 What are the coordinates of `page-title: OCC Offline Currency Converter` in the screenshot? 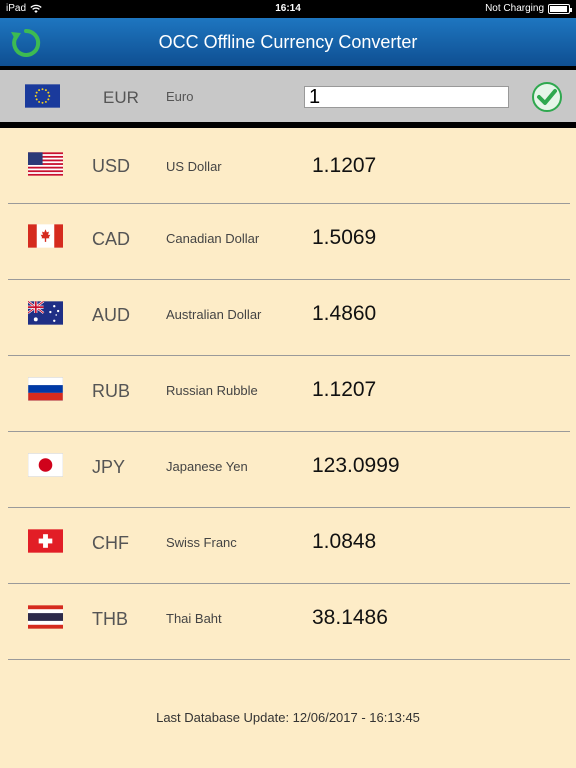 It's located at (288, 42).